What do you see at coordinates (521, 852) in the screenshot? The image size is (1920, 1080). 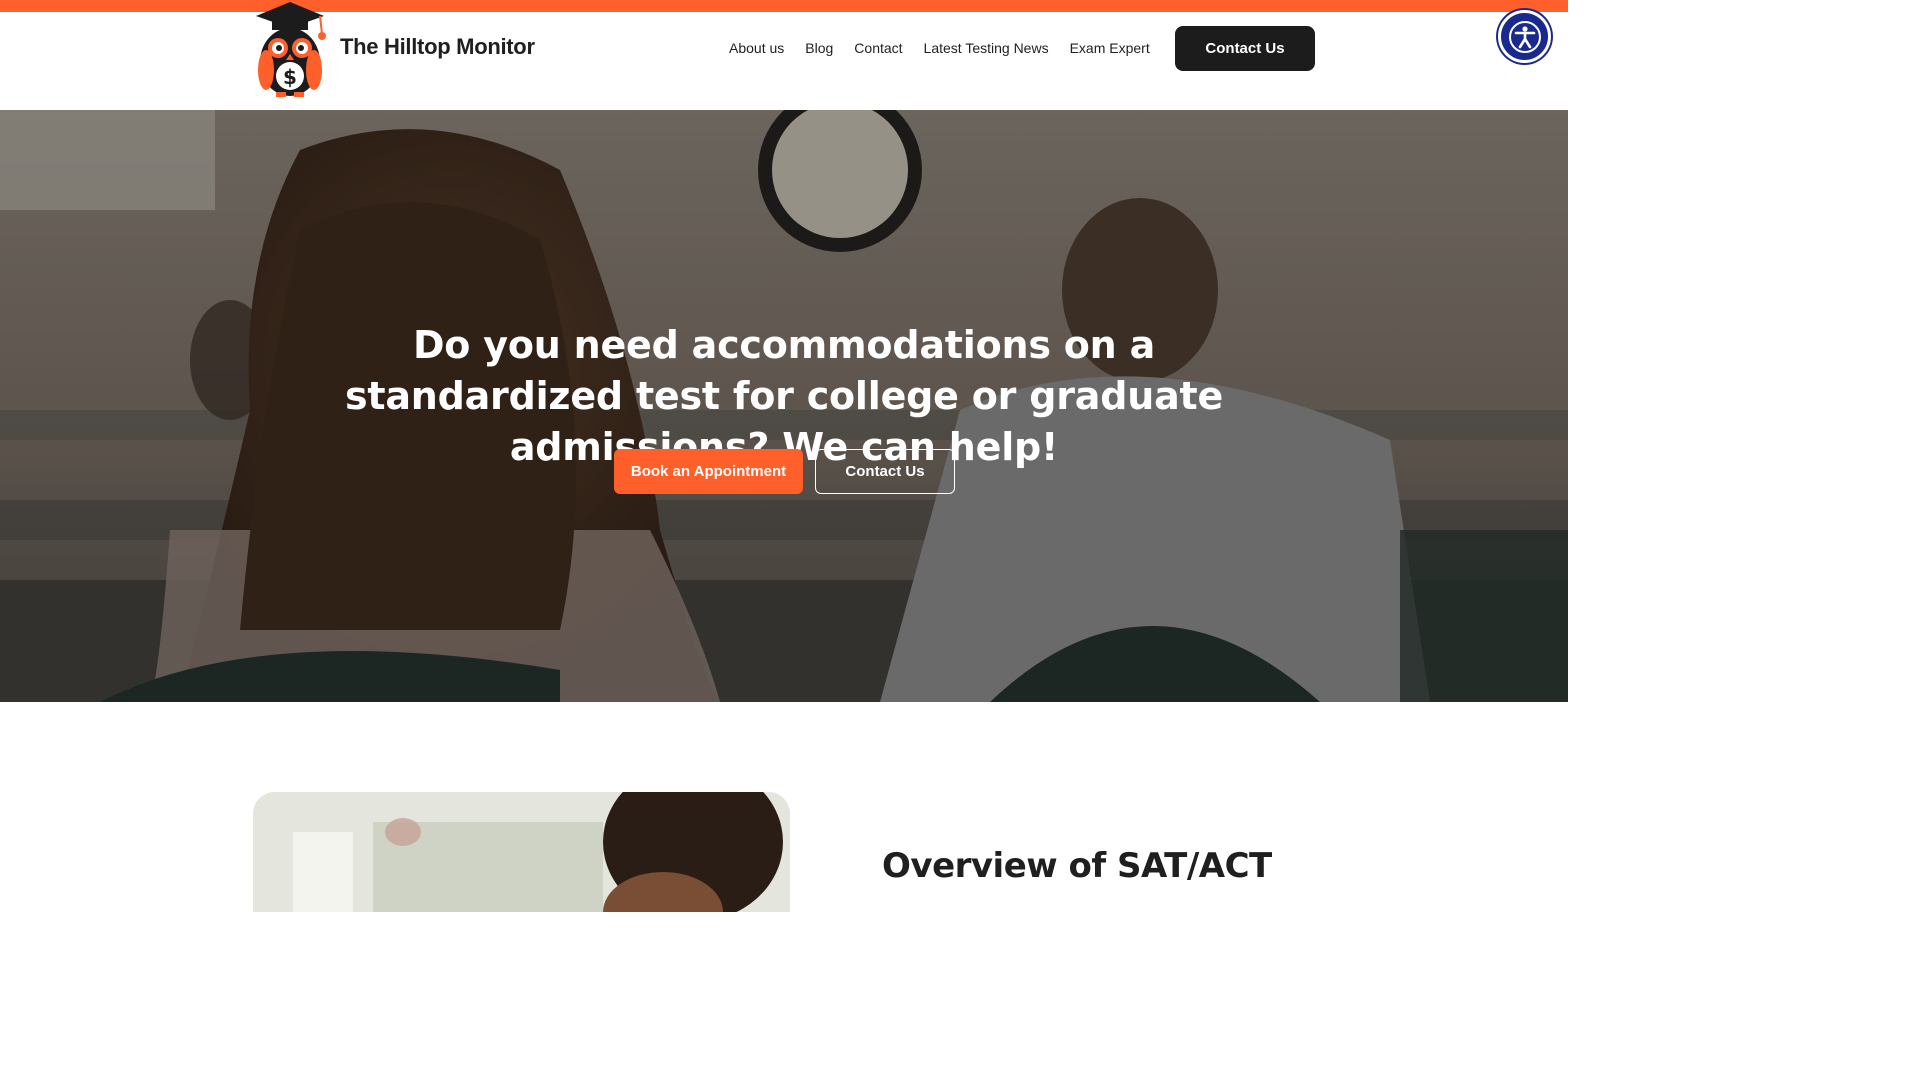 I see `student-photo` at bounding box center [521, 852].